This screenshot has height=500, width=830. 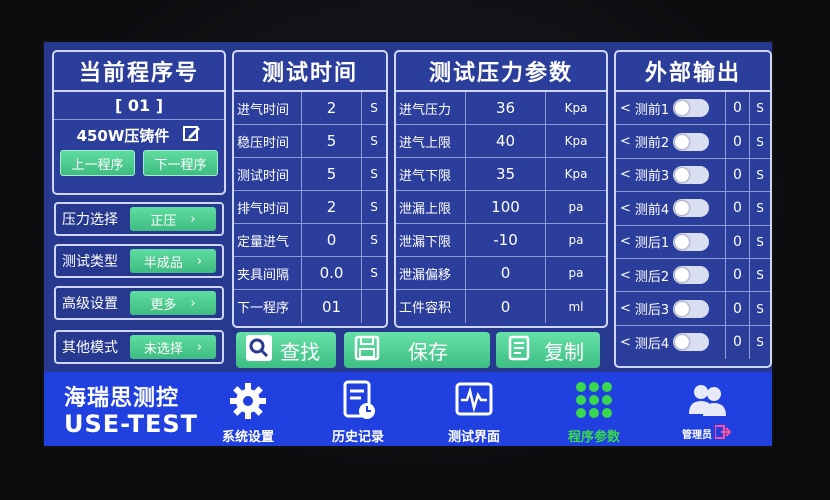 I want to click on output-label: 测后1, so click(x=652, y=244).